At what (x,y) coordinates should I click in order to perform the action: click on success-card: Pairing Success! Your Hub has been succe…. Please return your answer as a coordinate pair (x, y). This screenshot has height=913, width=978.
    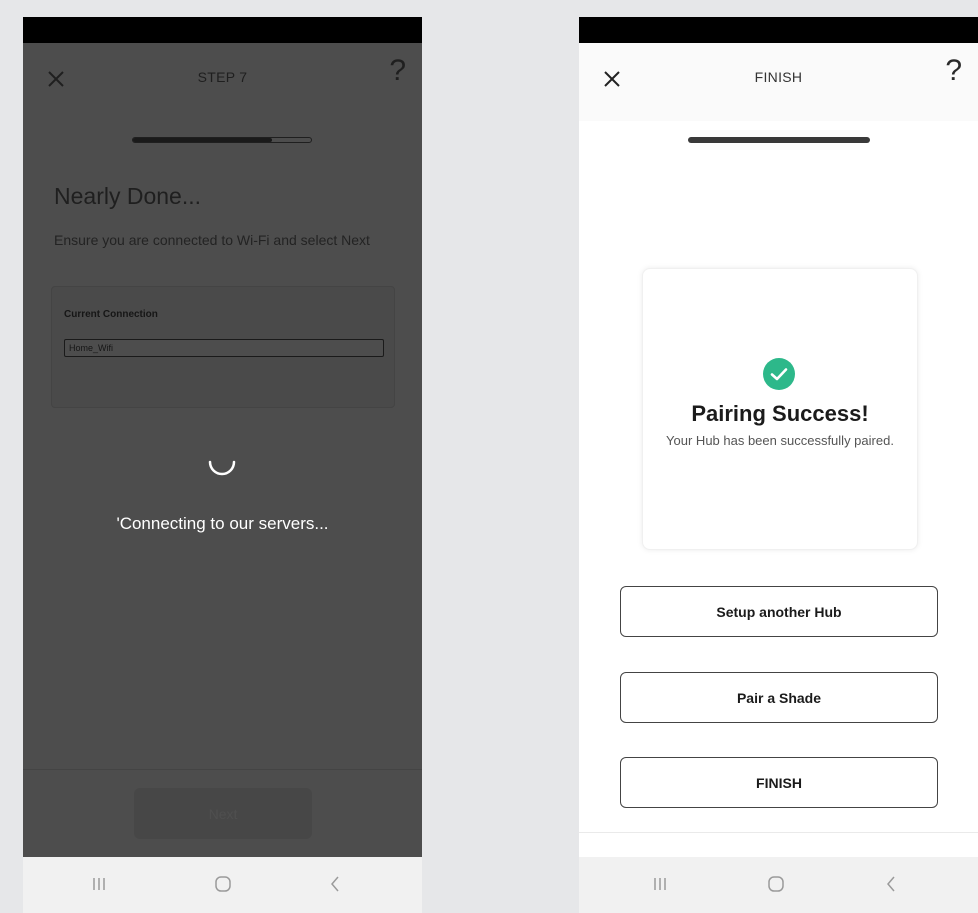
    Looking at the image, I should click on (780, 409).